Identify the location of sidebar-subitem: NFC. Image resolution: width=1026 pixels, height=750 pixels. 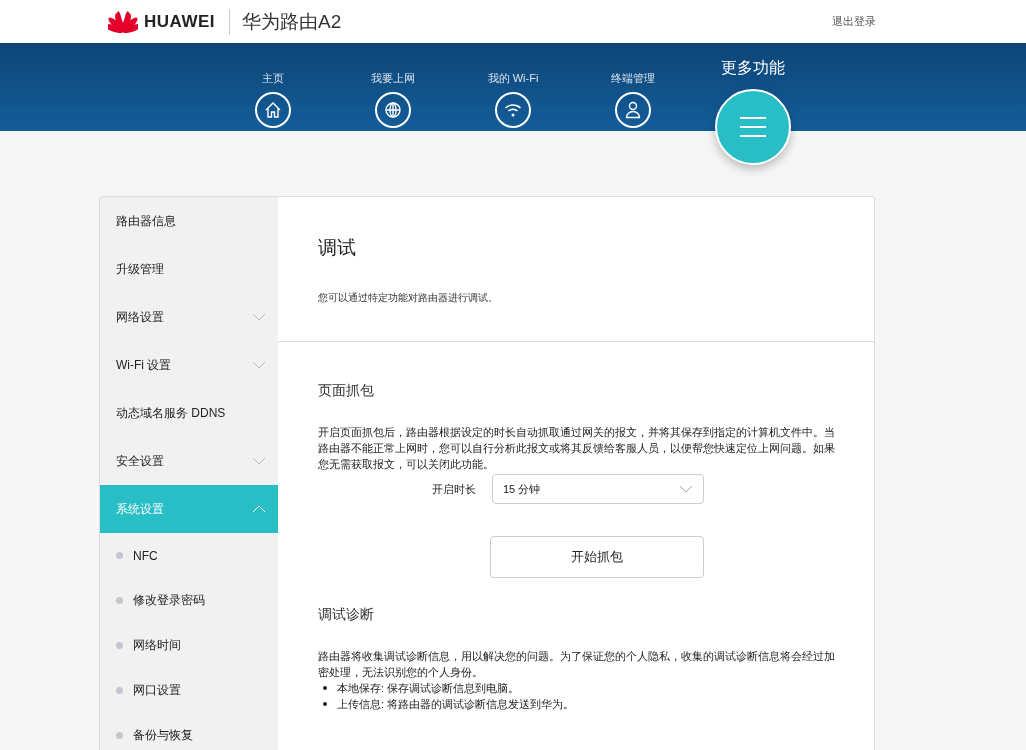
(189, 555).